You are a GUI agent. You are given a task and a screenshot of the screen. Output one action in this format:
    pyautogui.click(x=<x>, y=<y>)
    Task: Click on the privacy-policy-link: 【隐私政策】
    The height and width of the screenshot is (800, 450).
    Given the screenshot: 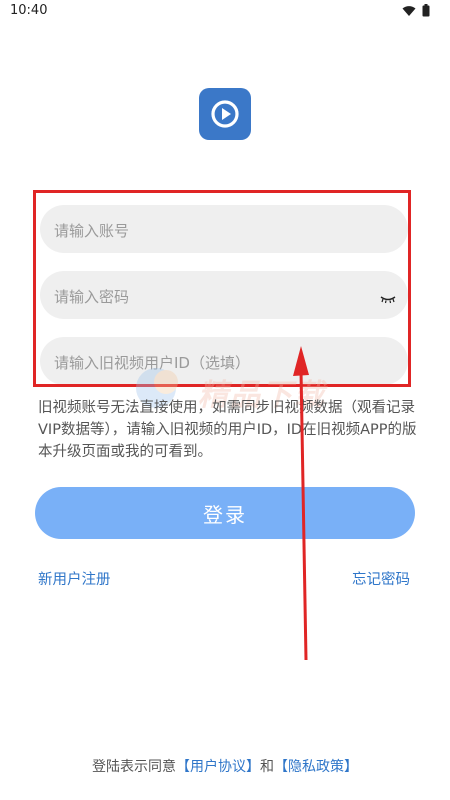 What is the action you would take?
    pyautogui.click(x=316, y=767)
    